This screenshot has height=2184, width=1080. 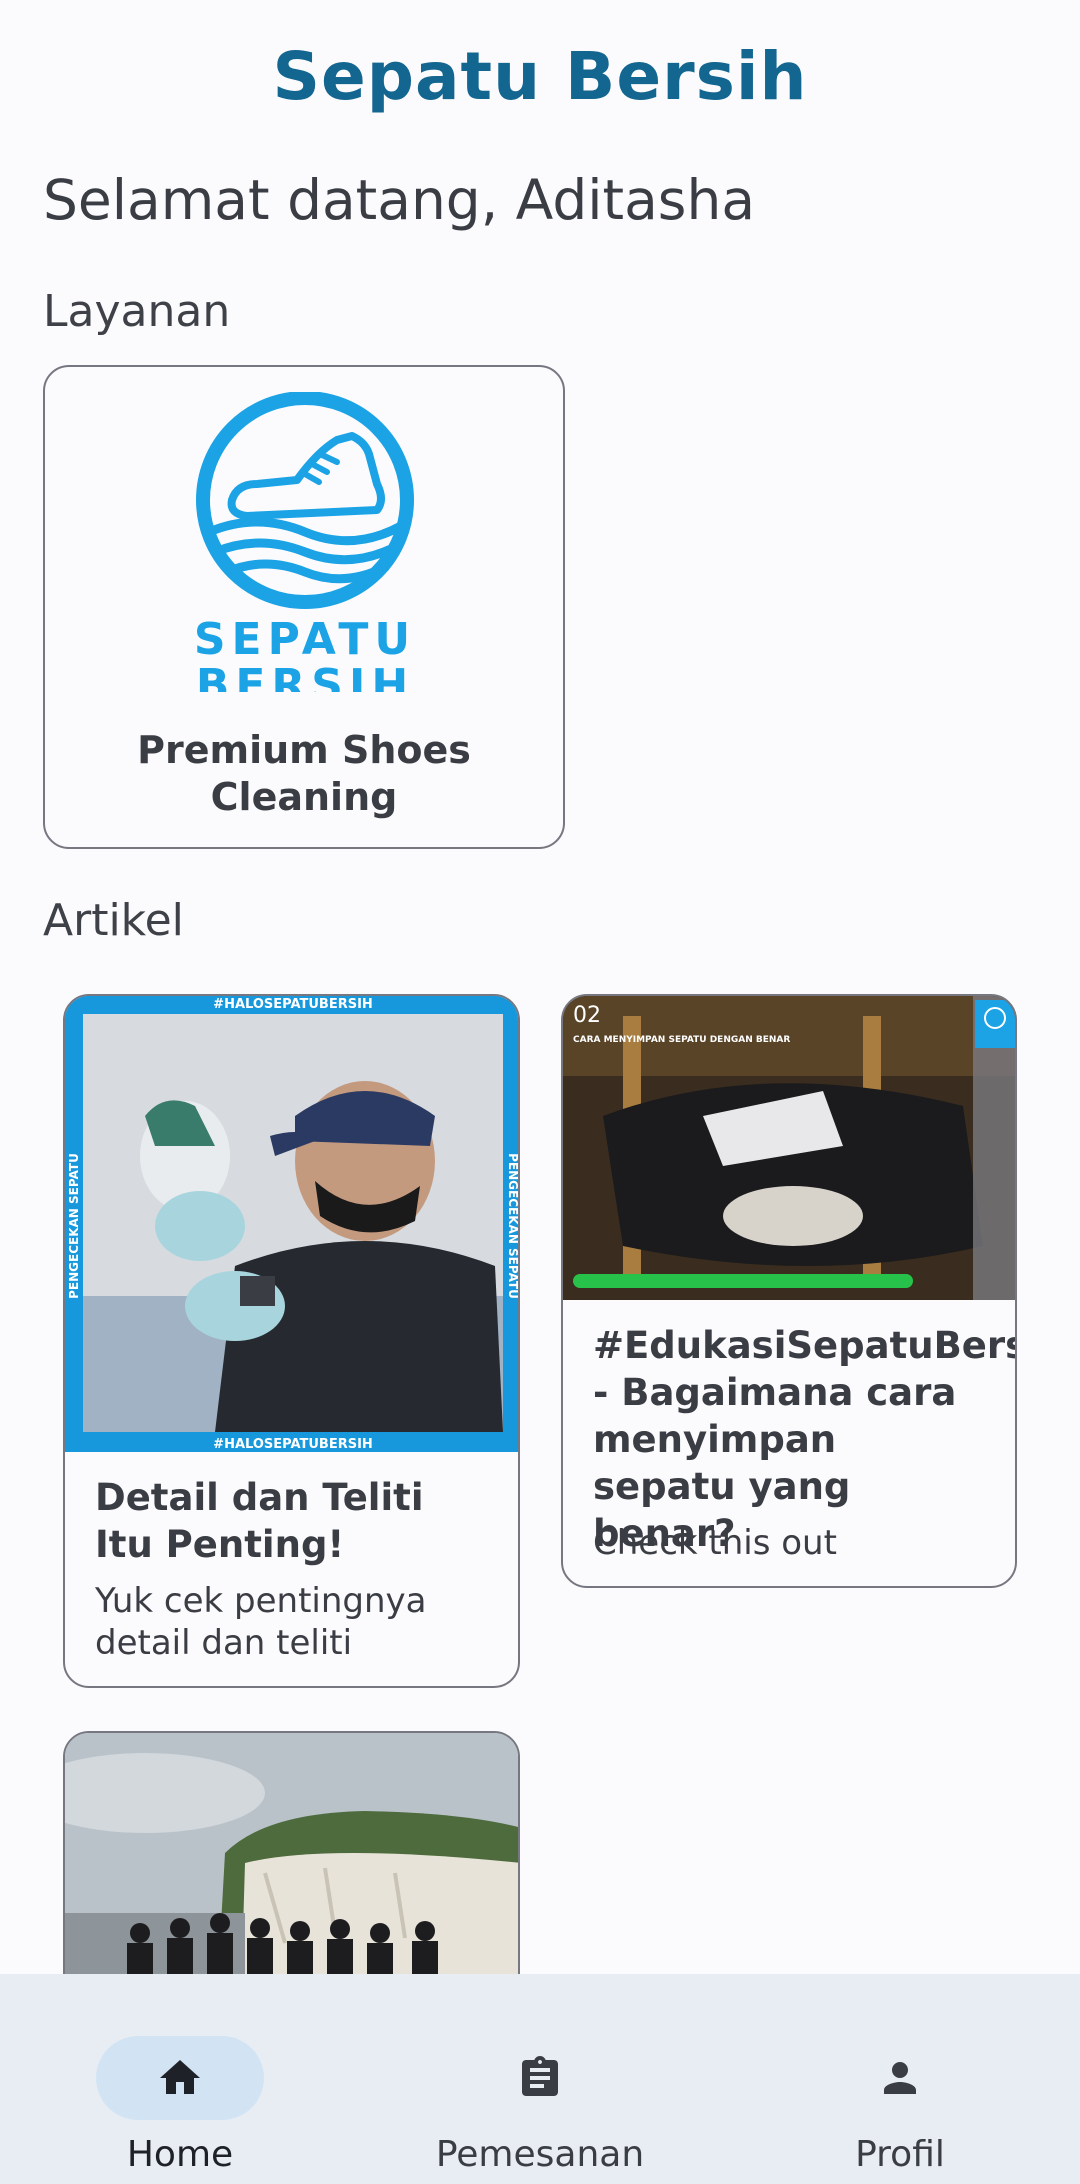 What do you see at coordinates (293, 1444) in the screenshot?
I see `image-banner-bottom: #HALOSEPATUBERSIH` at bounding box center [293, 1444].